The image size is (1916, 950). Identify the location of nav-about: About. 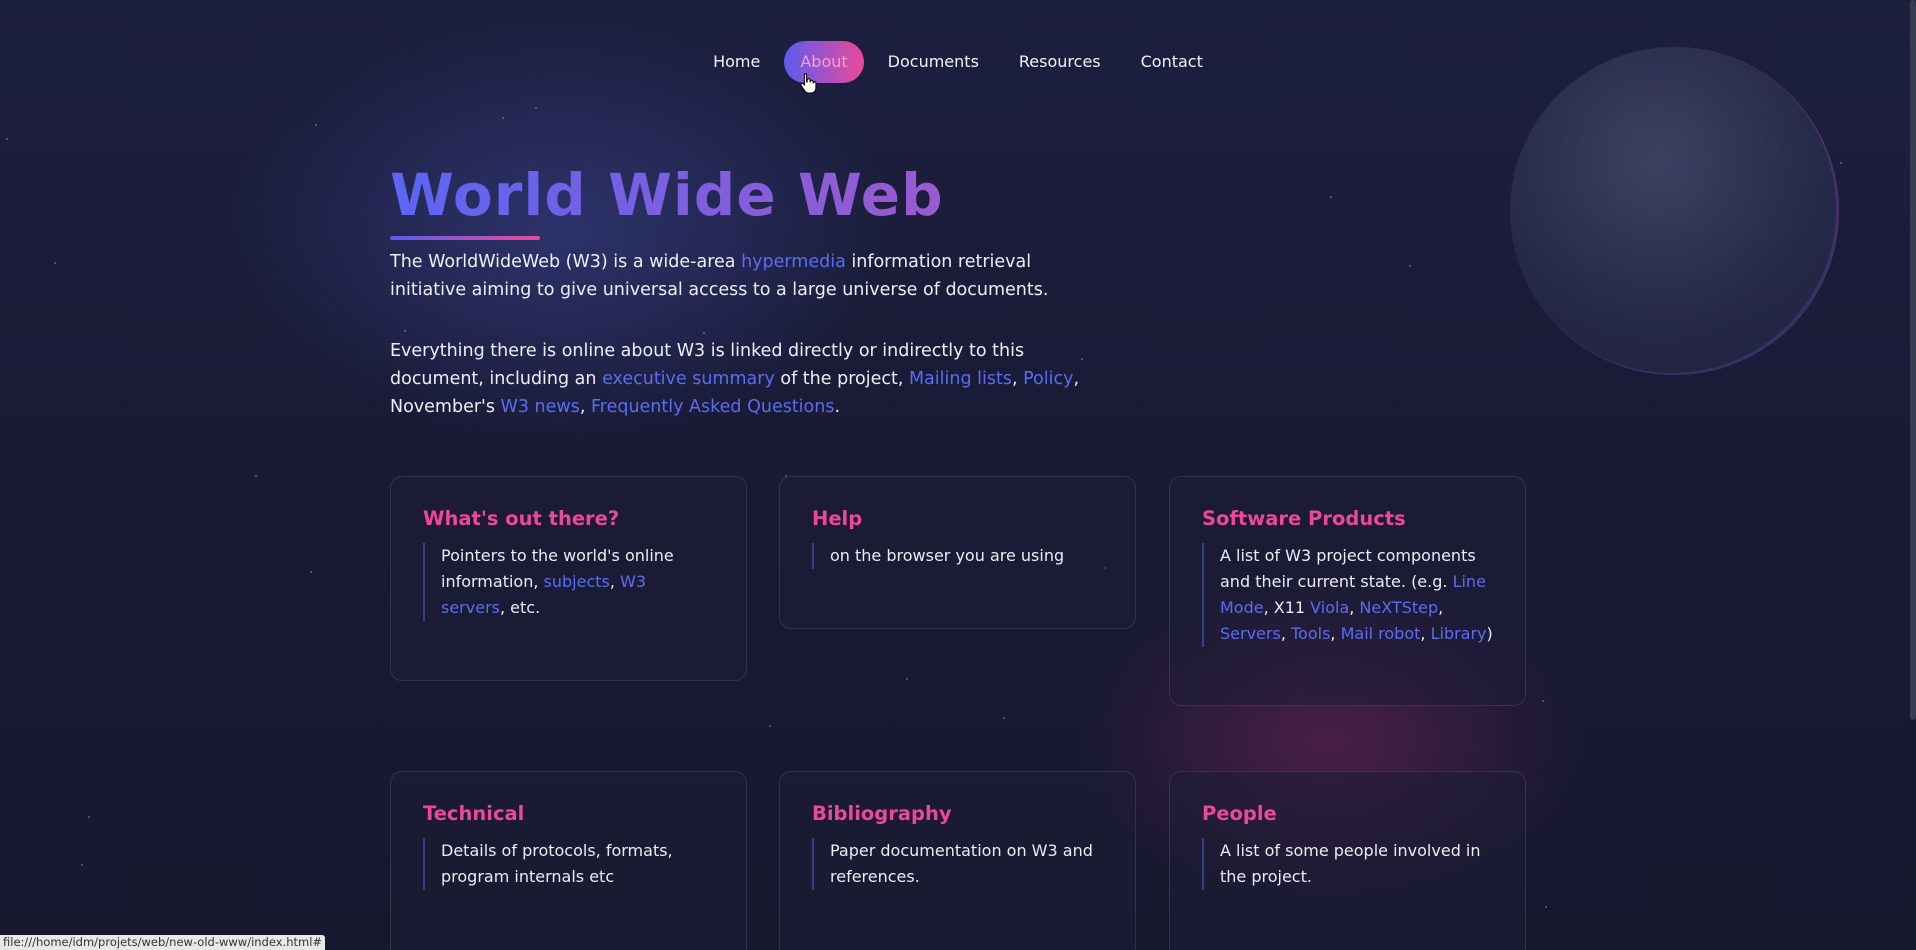
(824, 62).